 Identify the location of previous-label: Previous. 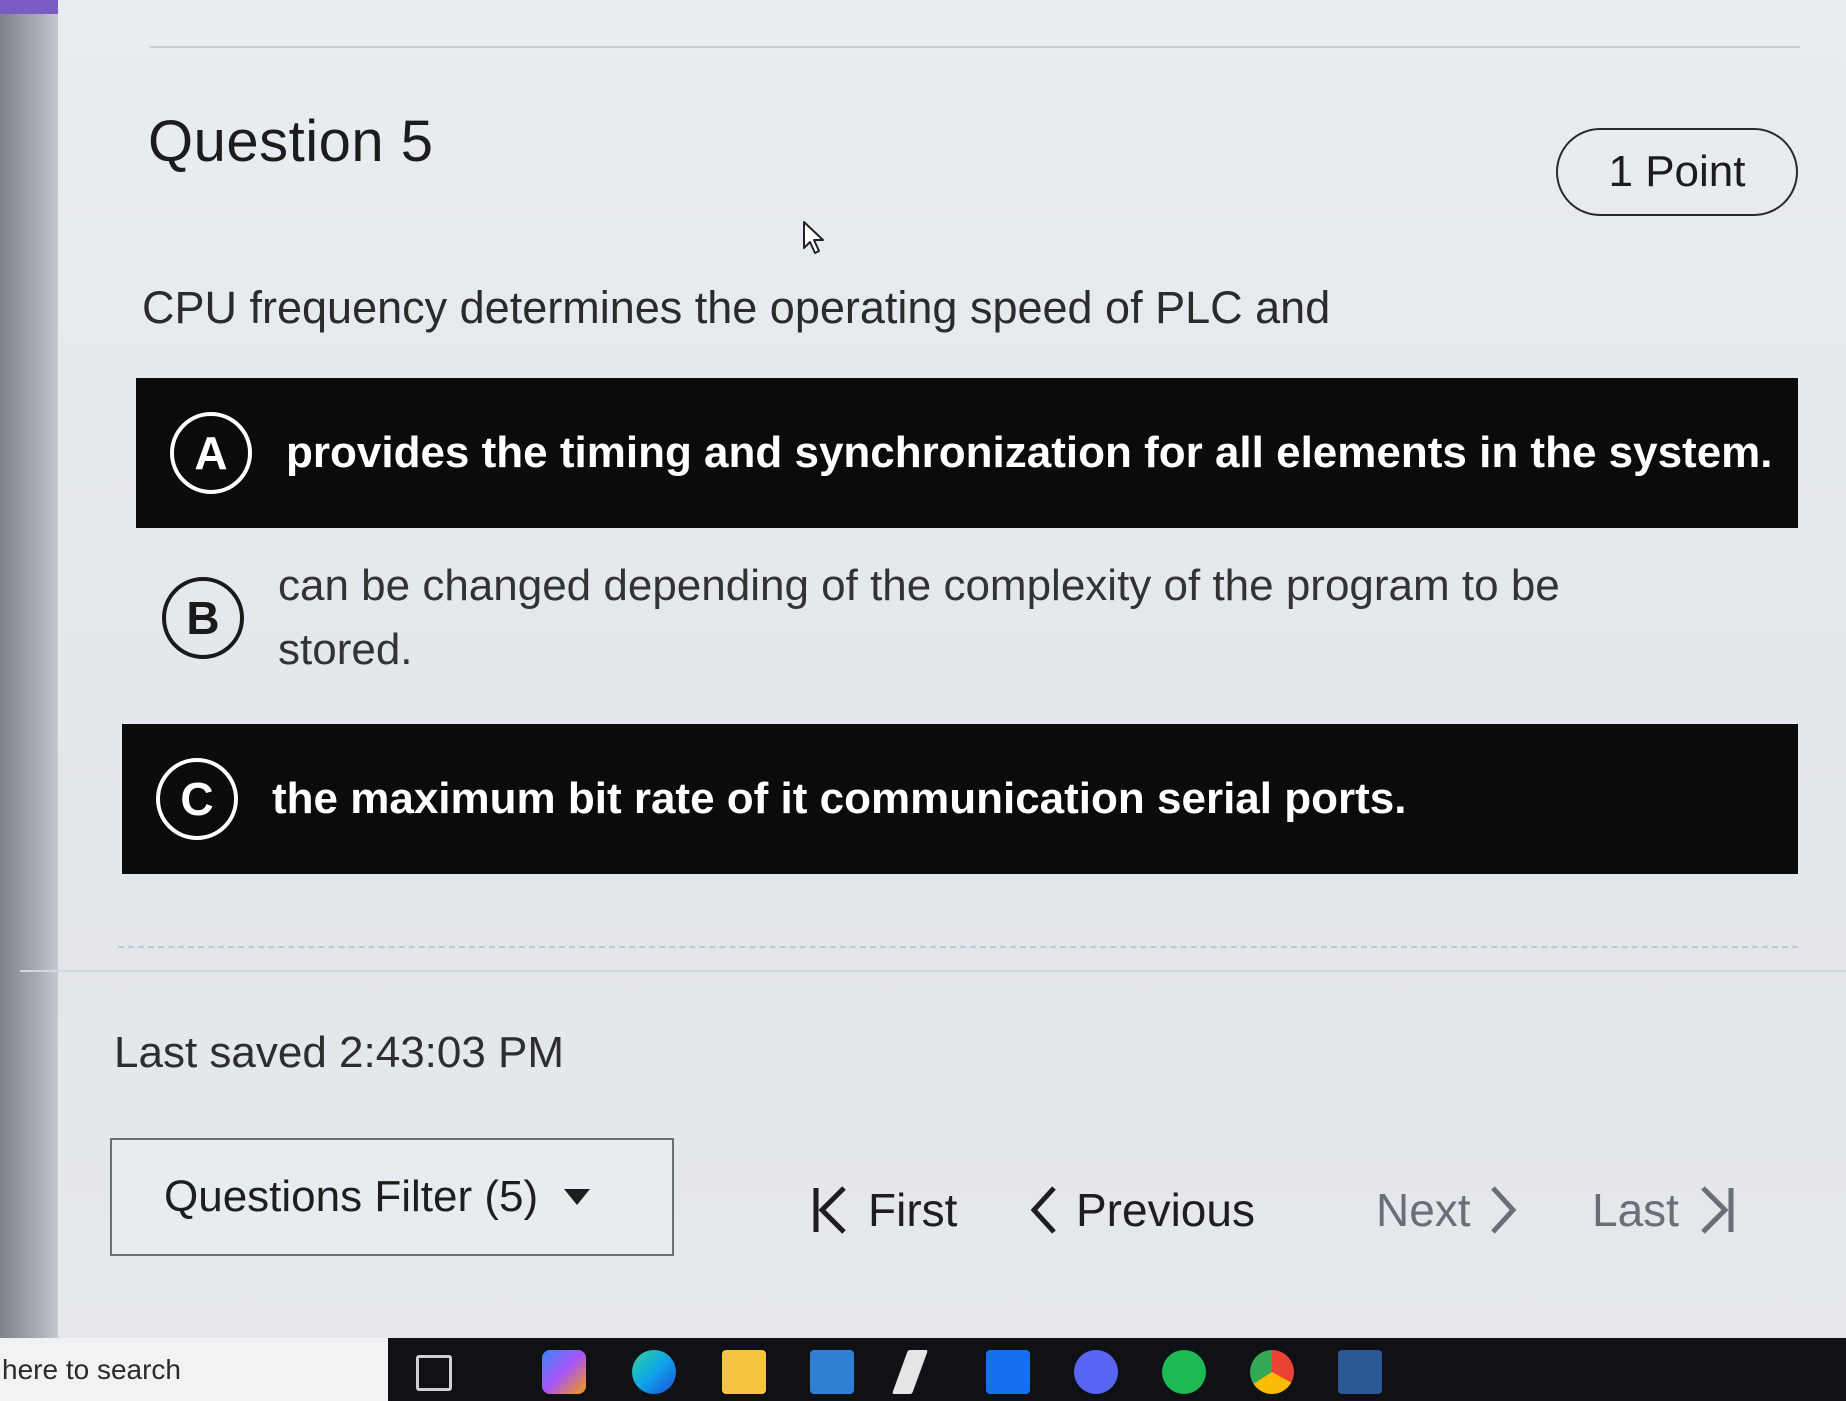
(1165, 1210).